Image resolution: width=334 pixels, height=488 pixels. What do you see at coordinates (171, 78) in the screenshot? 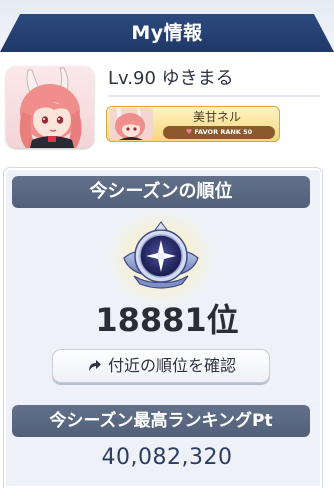
I see `player-level-name: Lv.90 ゆきまる` at bounding box center [171, 78].